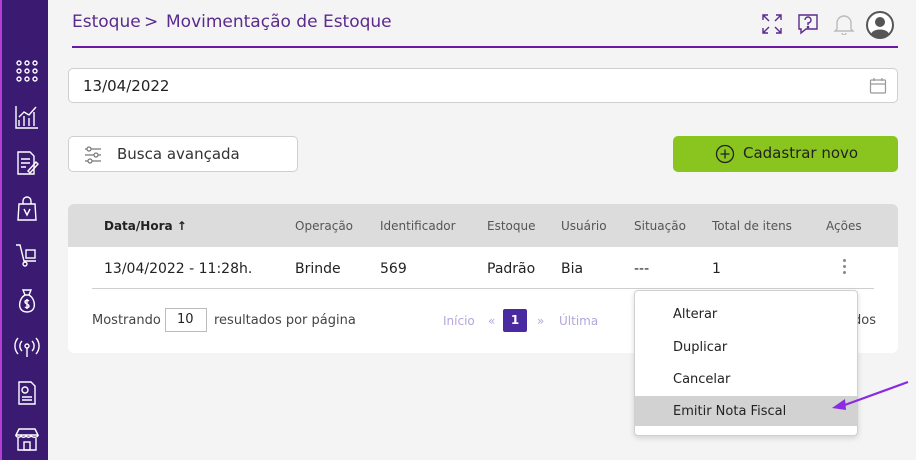 The height and width of the screenshot is (460, 916). I want to click on cell-identifier: 569, so click(393, 269).